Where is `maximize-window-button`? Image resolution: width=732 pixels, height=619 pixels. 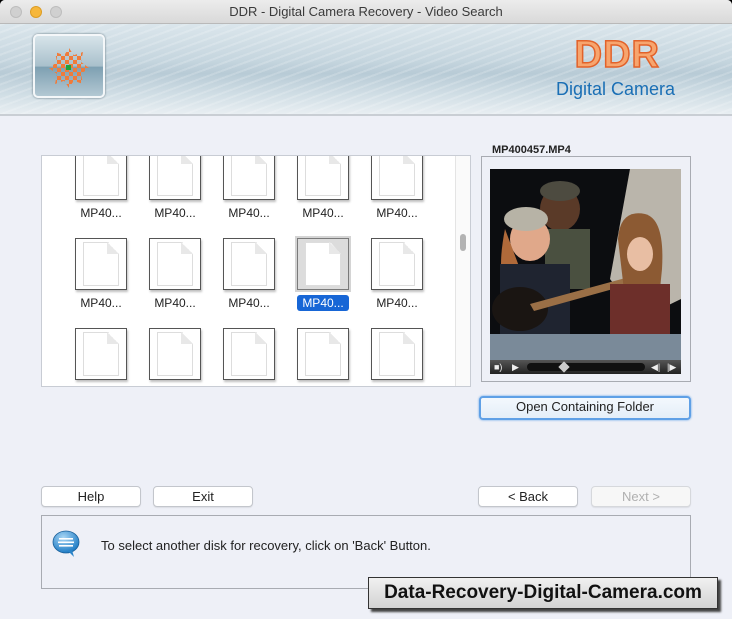 maximize-window-button is located at coordinates (56, 12).